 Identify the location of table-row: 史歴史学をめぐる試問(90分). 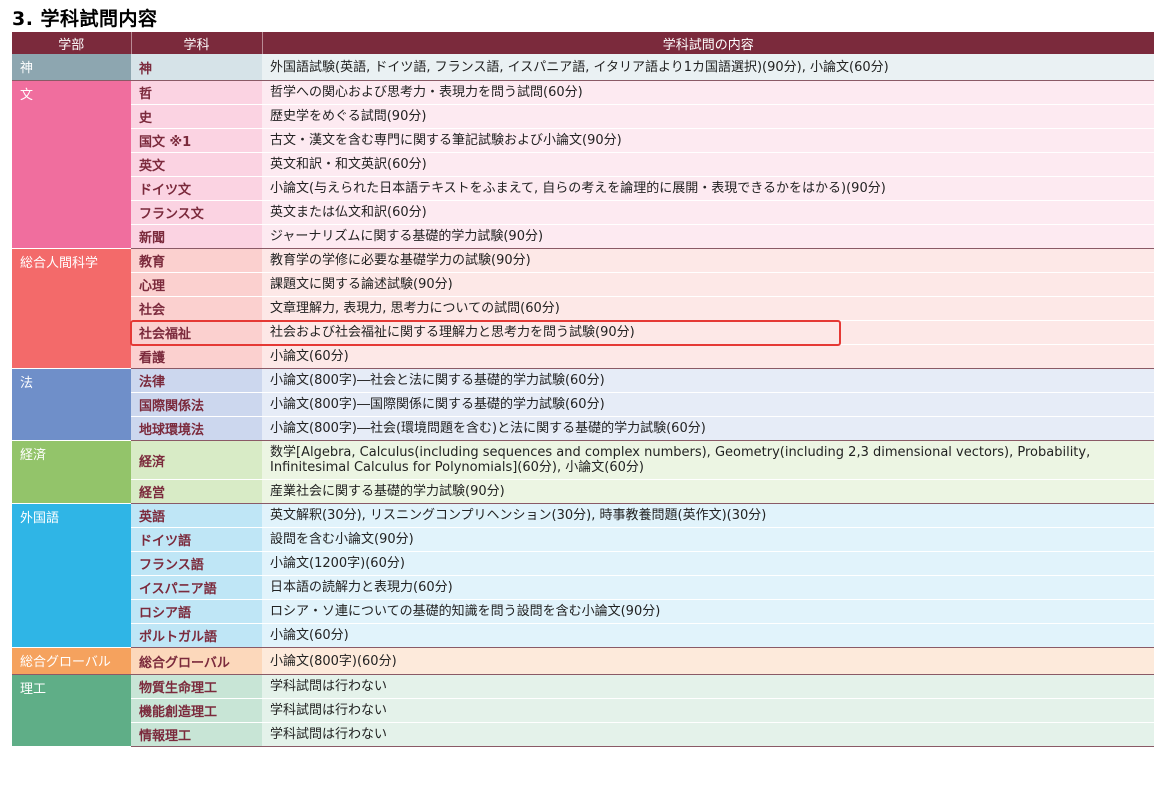
(583, 116).